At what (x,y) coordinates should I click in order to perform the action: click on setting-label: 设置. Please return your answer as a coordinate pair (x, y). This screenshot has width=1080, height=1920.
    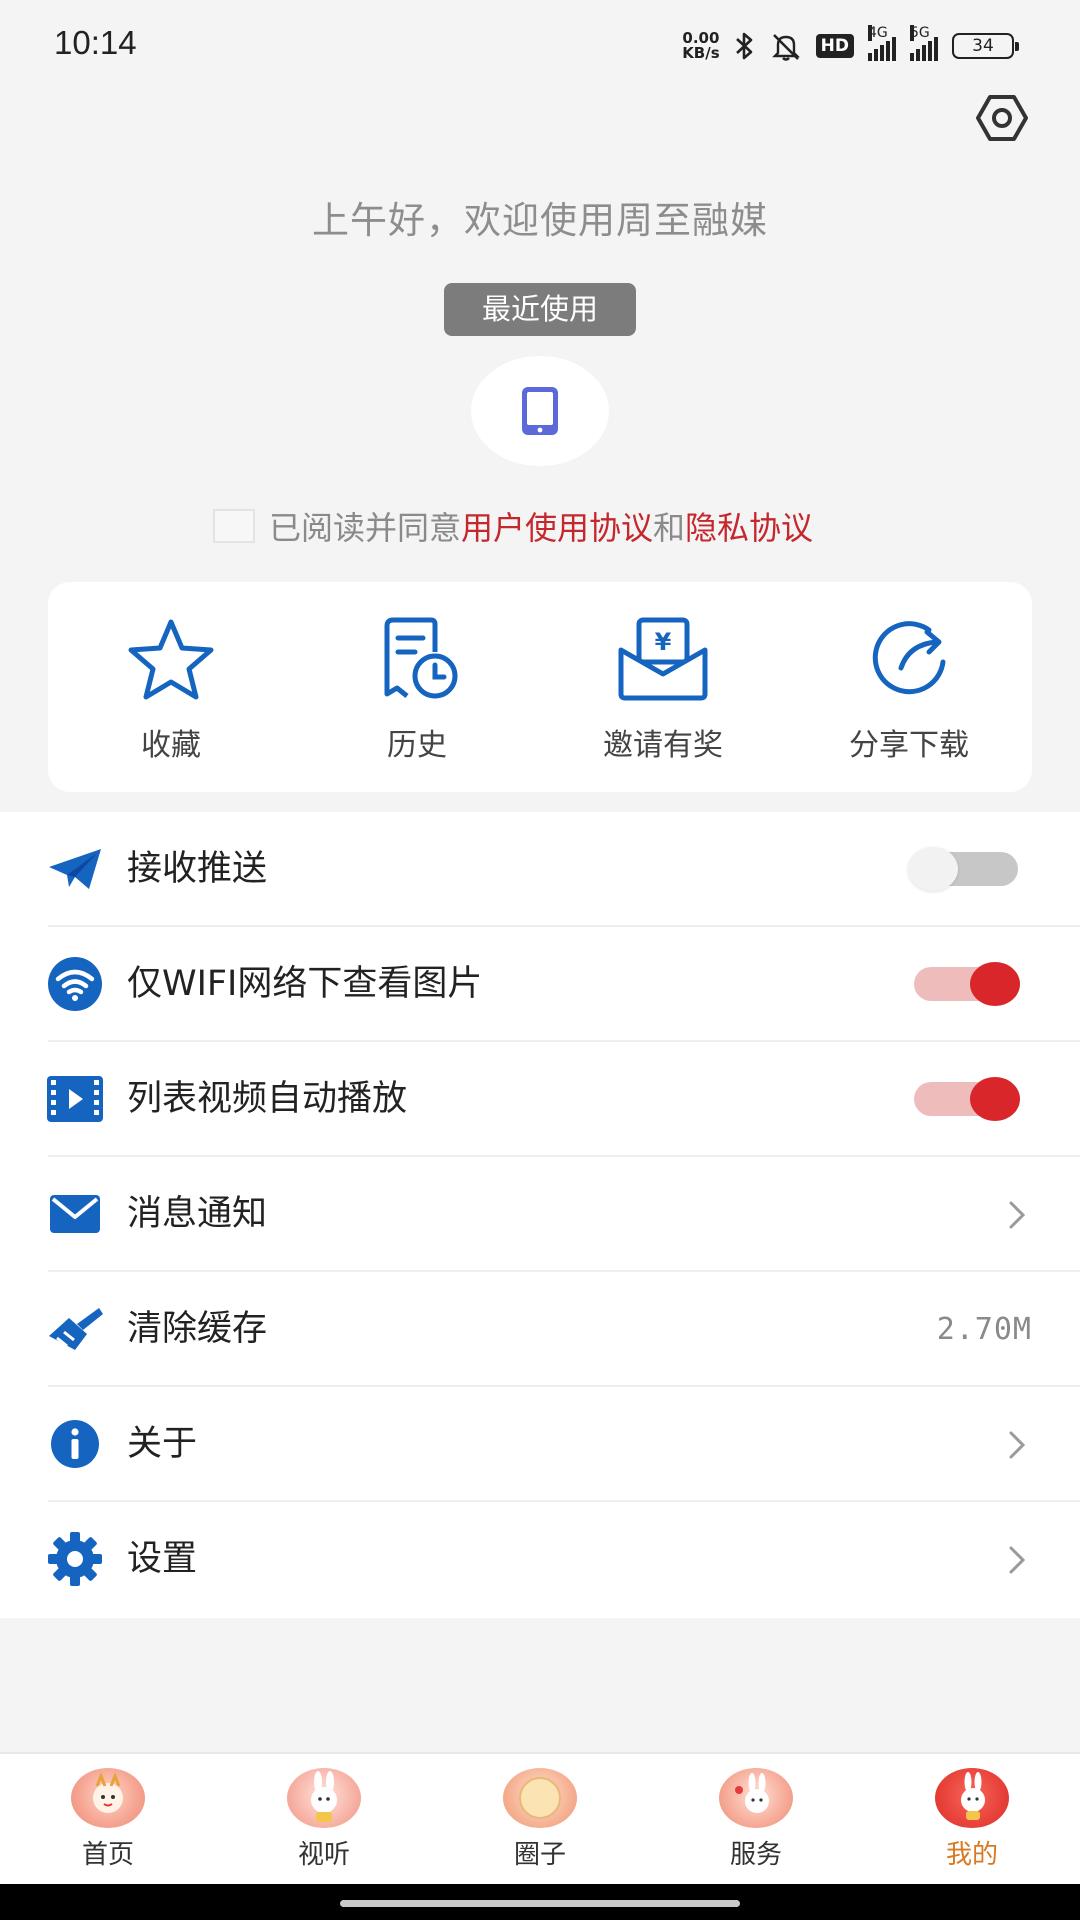
    Looking at the image, I should click on (162, 1559).